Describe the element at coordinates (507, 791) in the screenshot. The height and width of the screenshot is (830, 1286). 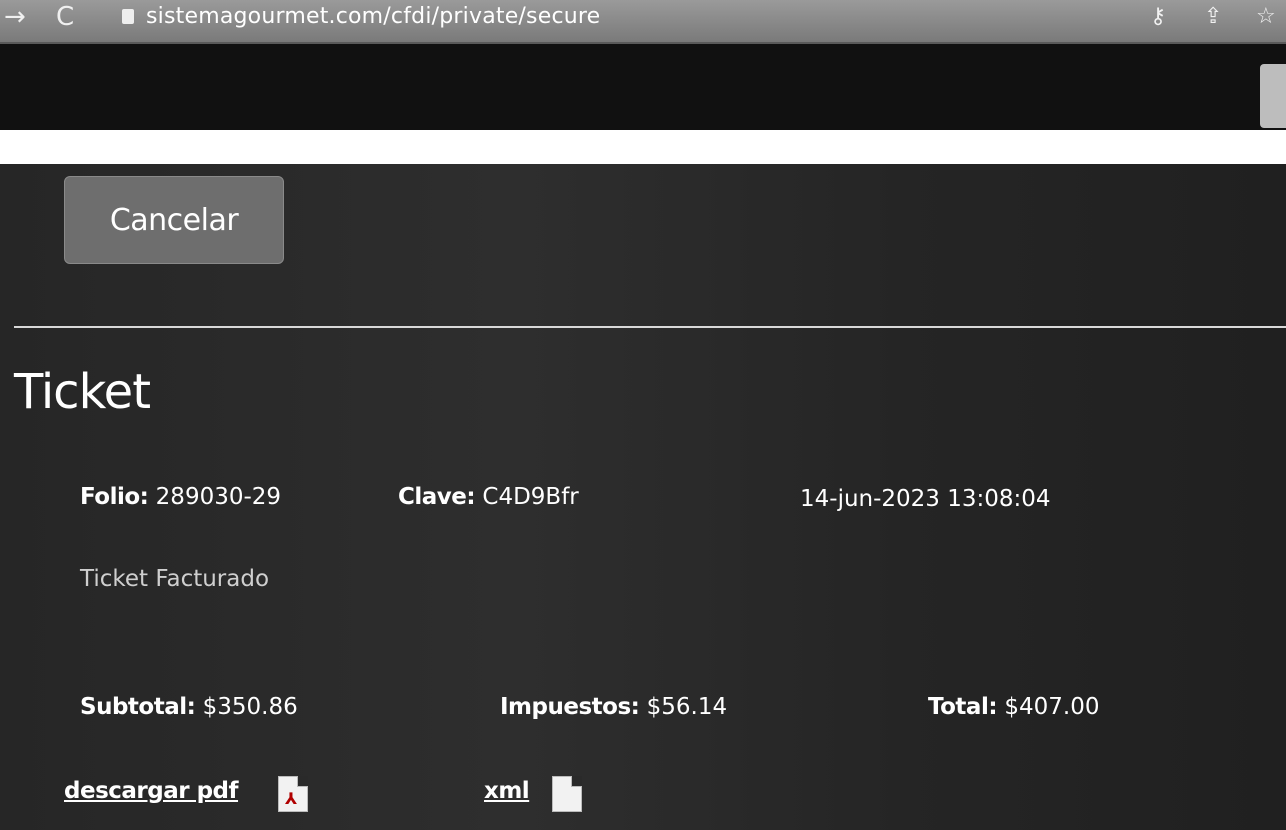
I see `download-xml-link: xml` at that location.